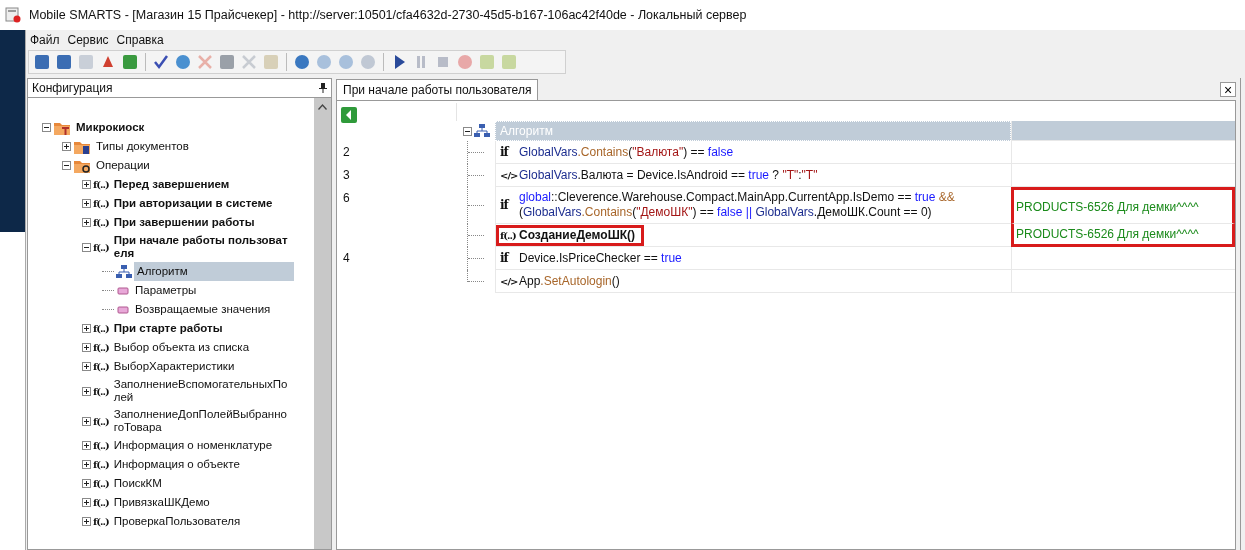  I want to click on tree-item: ВыборХарактеристики, so click(202, 366).